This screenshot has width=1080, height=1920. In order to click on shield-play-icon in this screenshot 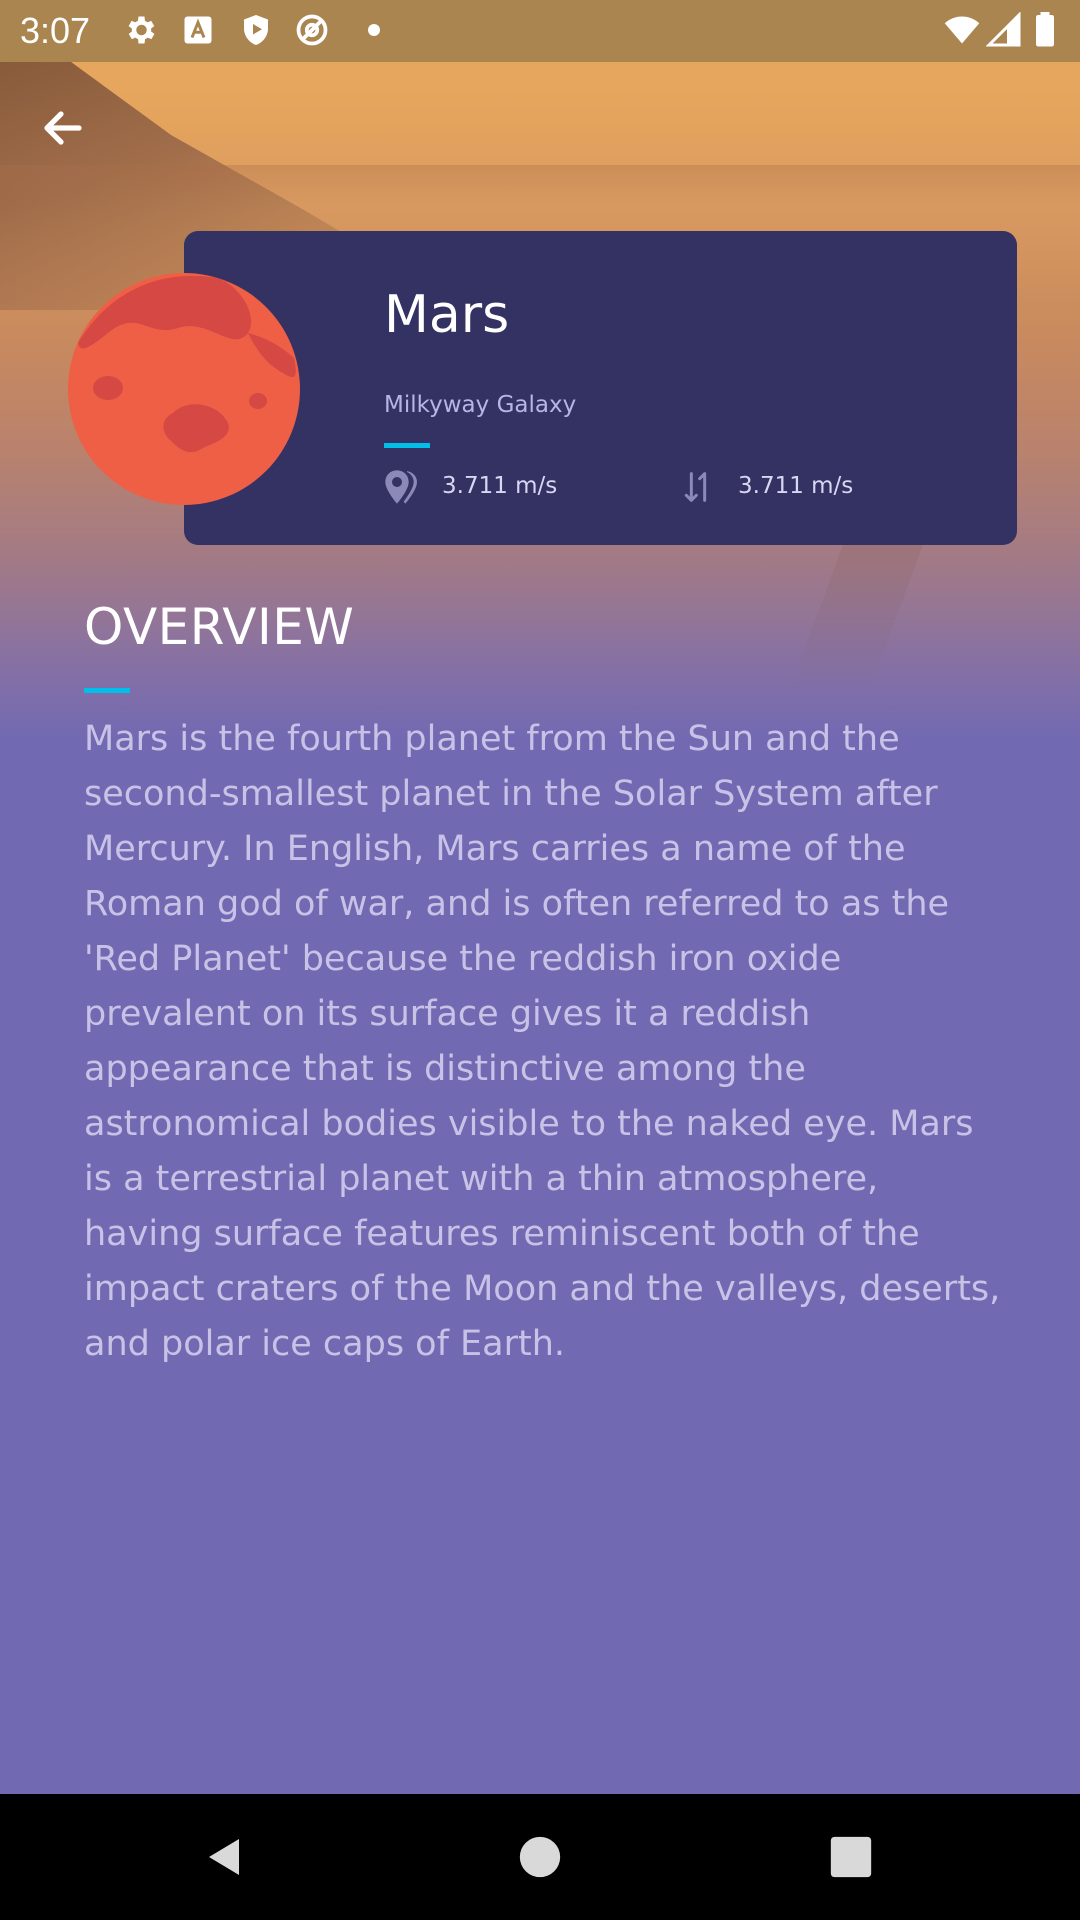, I will do `click(256, 30)`.